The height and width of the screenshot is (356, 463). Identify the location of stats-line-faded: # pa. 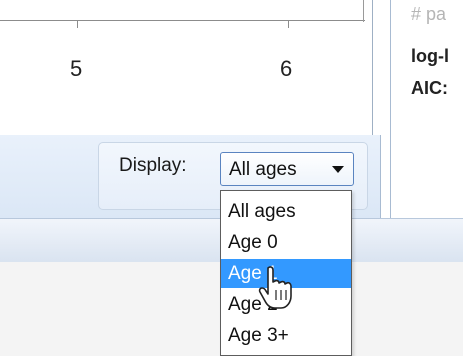
(429, 14).